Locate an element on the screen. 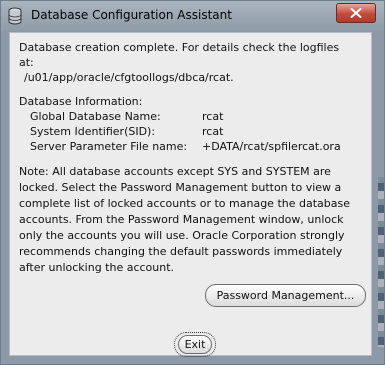 The width and height of the screenshot is (385, 365). database-icon is located at coordinates (15, 16).